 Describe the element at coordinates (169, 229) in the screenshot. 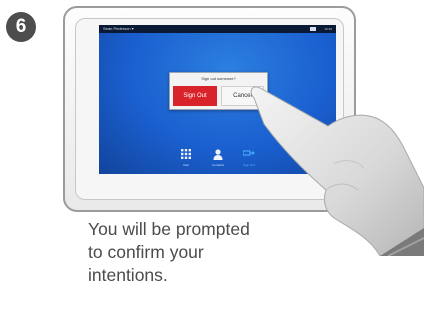

I see `caption-line: You will be prompted` at that location.